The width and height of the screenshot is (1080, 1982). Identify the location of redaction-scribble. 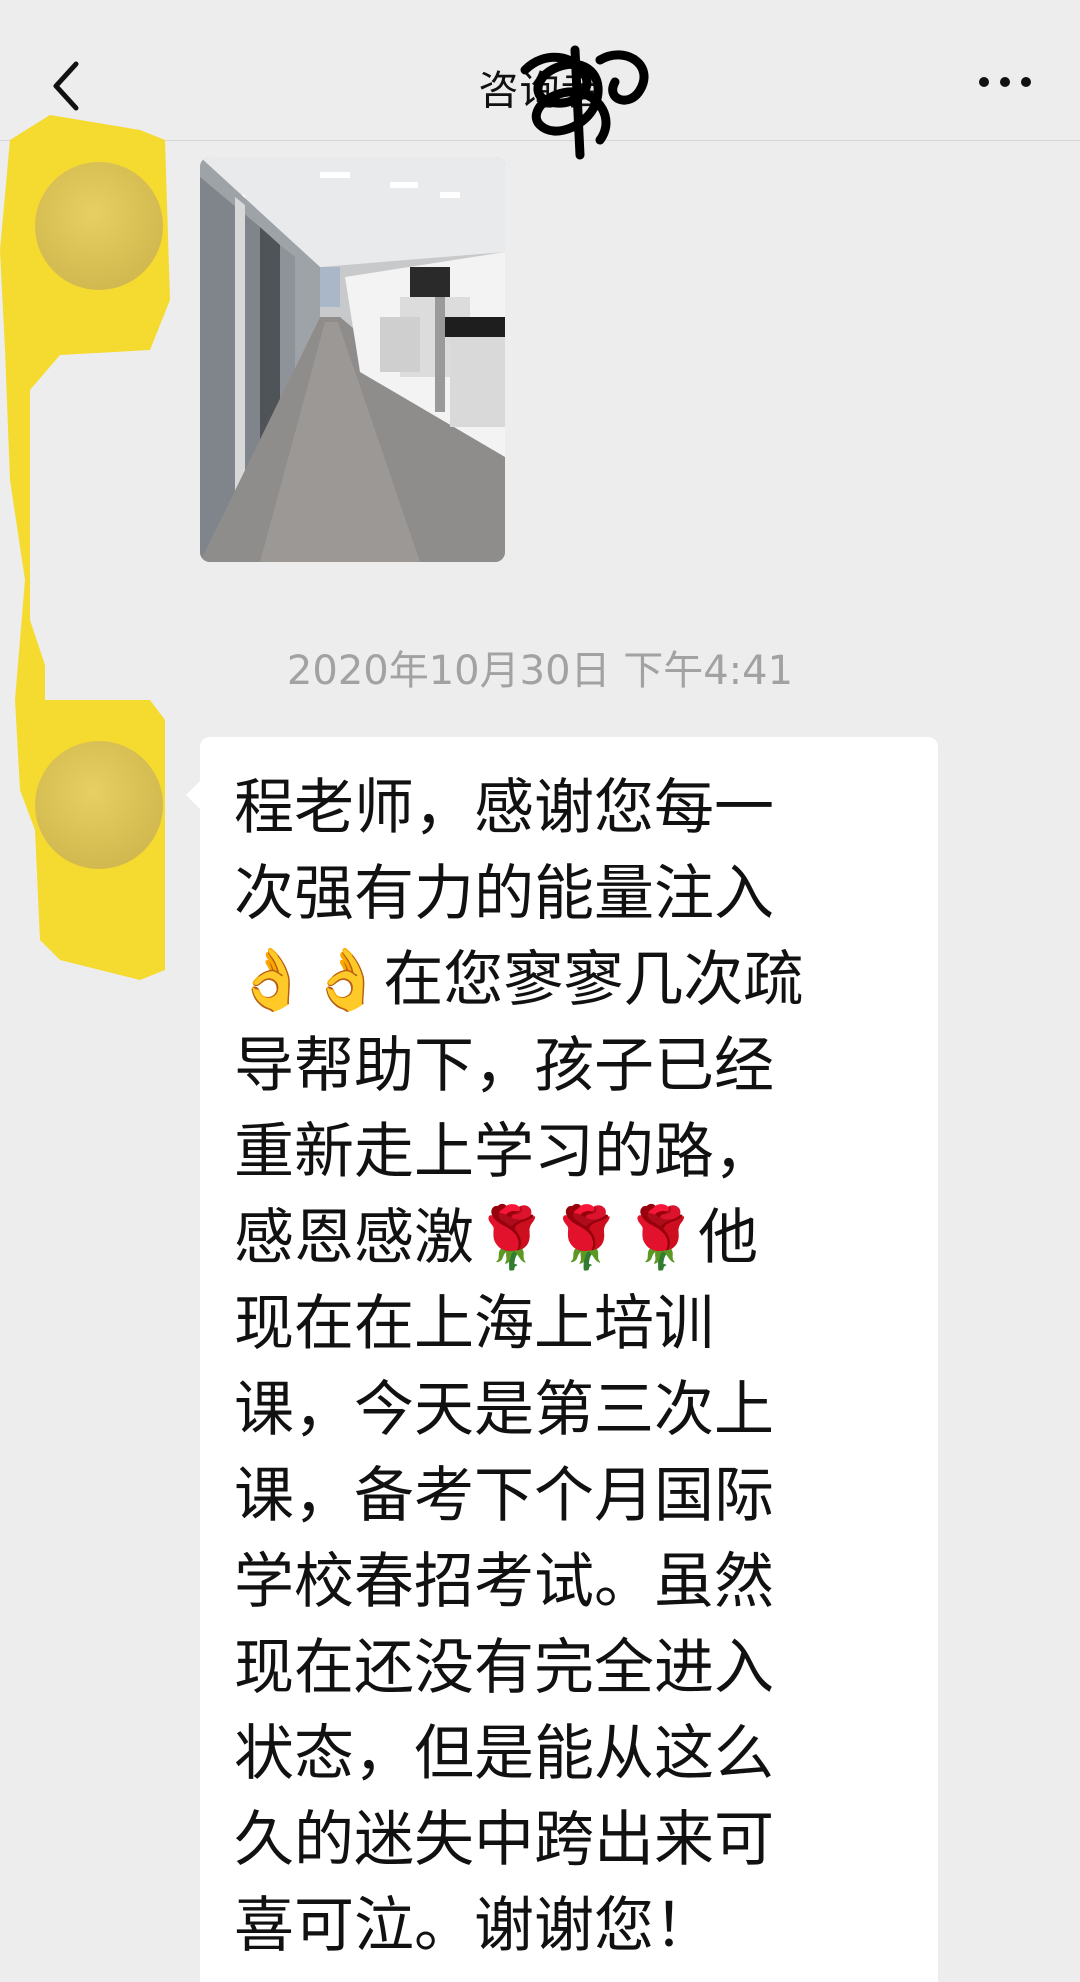
(584, 102).